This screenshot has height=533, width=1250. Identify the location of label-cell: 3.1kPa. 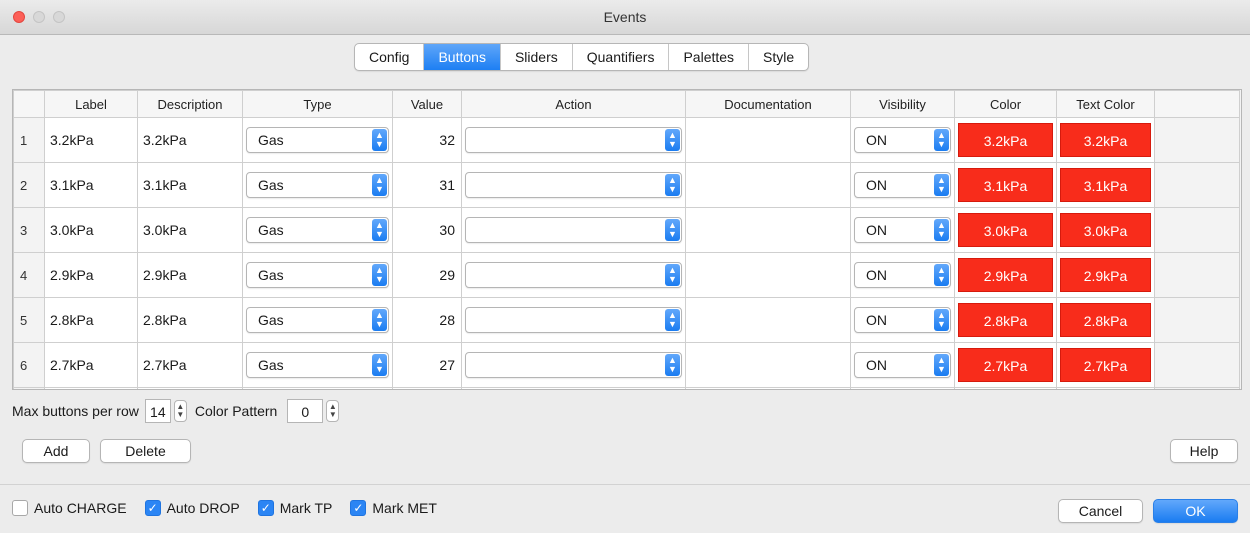
(91, 185).